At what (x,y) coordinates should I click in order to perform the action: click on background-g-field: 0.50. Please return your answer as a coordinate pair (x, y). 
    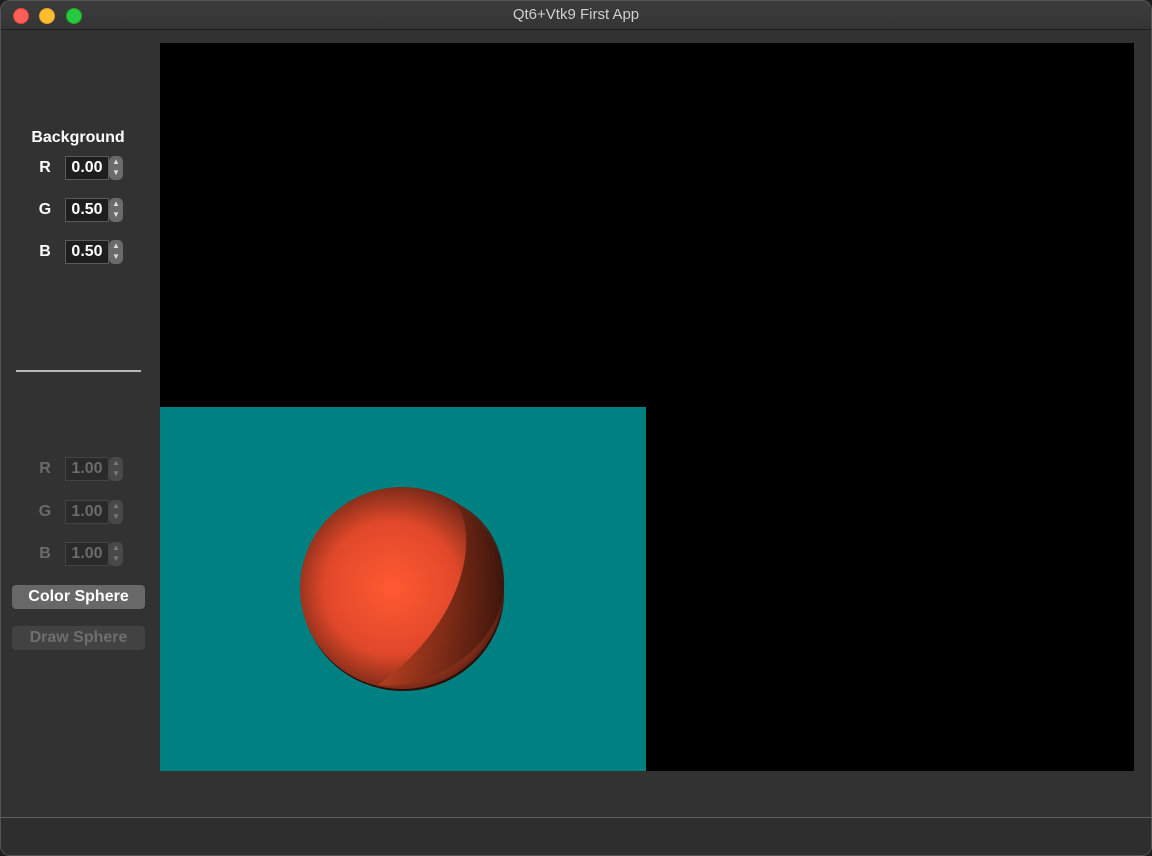
    Looking at the image, I should click on (87, 210).